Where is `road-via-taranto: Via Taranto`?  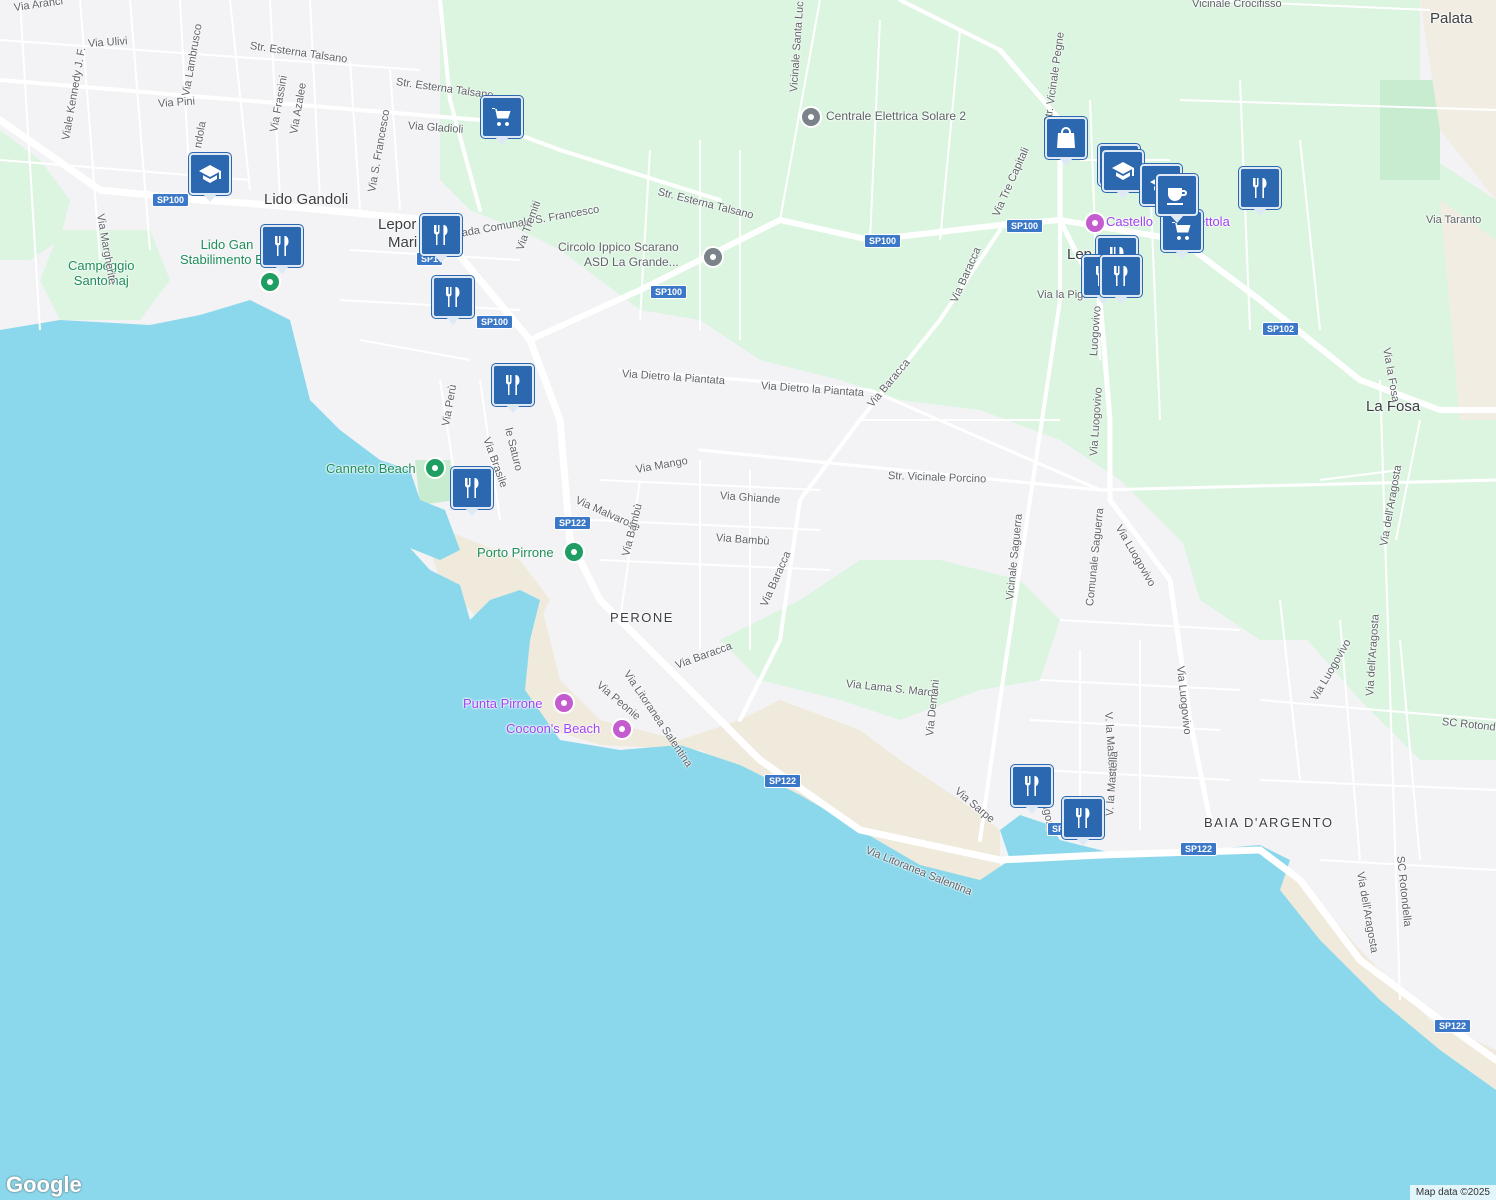 road-via-taranto: Via Taranto is located at coordinates (1454, 220).